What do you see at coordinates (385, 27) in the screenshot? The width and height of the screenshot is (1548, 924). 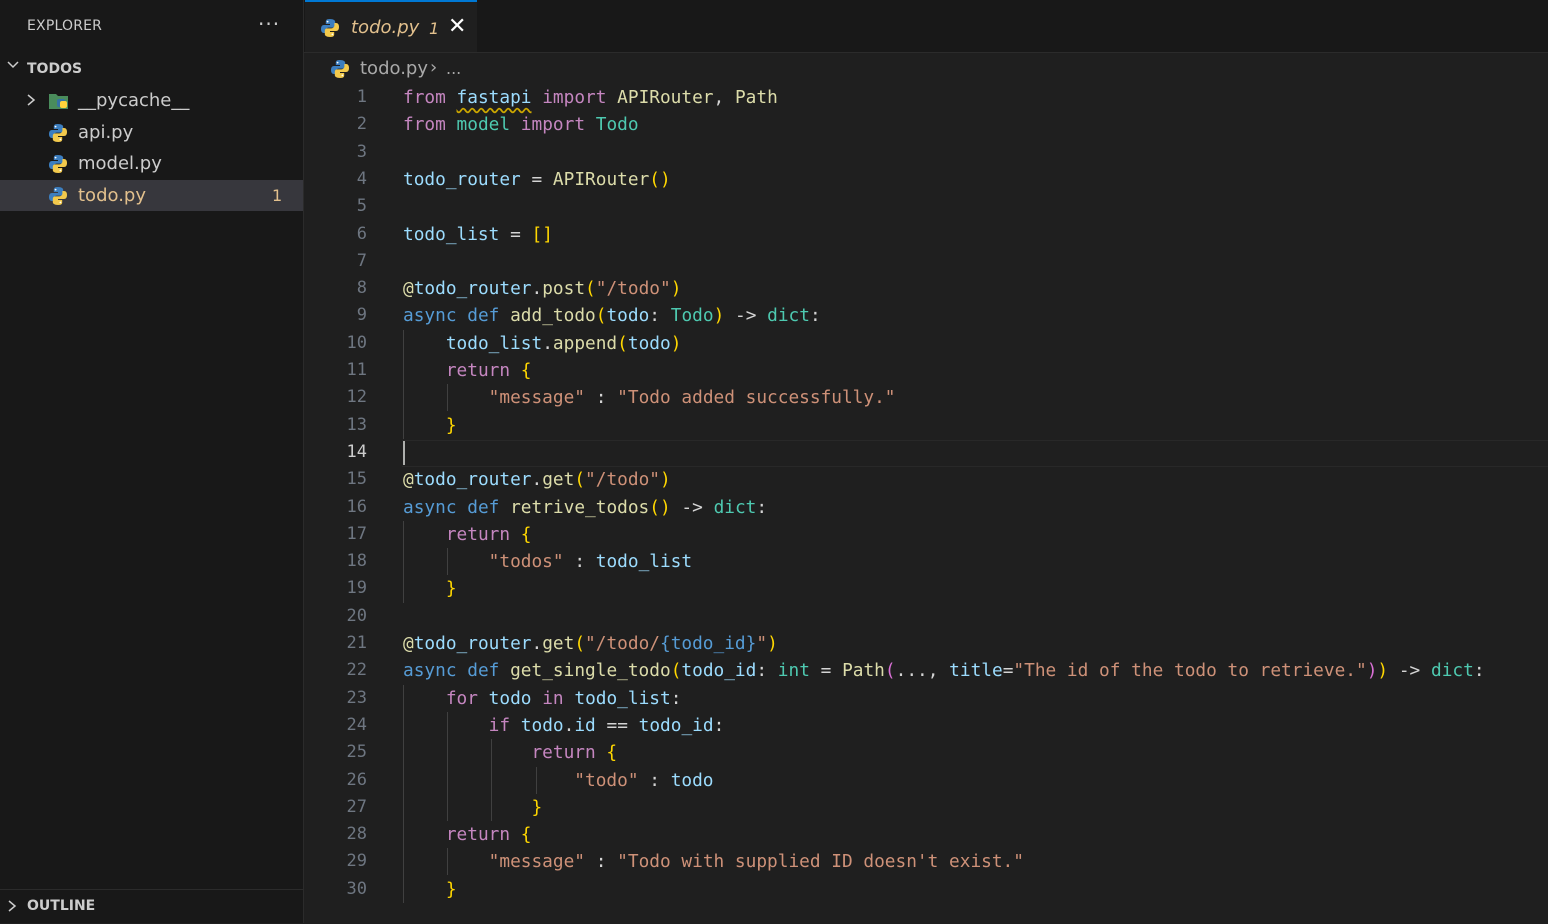 I see `tab-label: todo.py` at bounding box center [385, 27].